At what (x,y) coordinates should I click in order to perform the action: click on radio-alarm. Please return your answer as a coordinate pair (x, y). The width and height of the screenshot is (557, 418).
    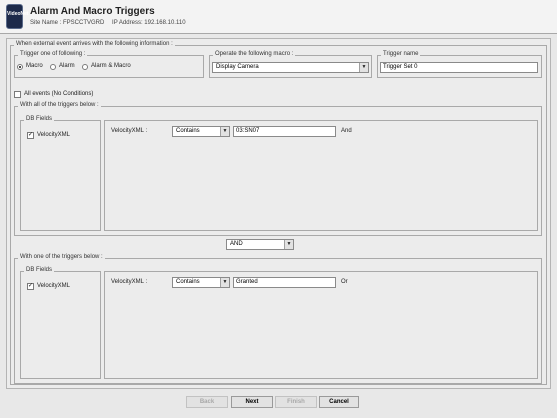
    Looking at the image, I should click on (53, 67).